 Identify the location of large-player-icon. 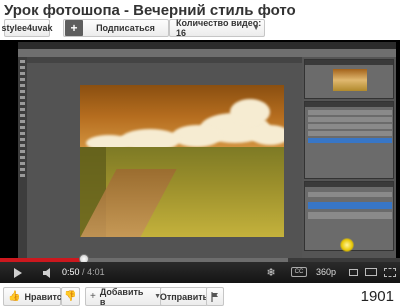
(371, 272).